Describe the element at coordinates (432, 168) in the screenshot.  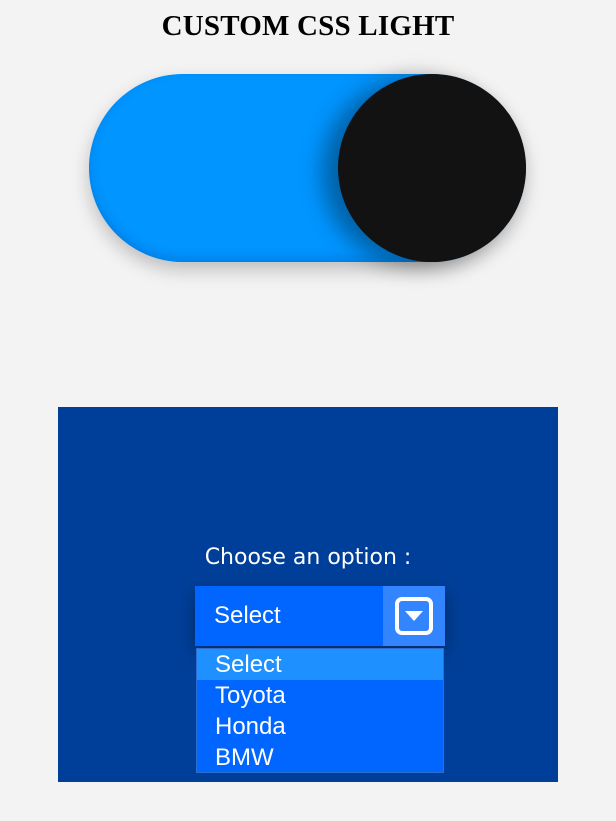
I see `toggle-knob` at that location.